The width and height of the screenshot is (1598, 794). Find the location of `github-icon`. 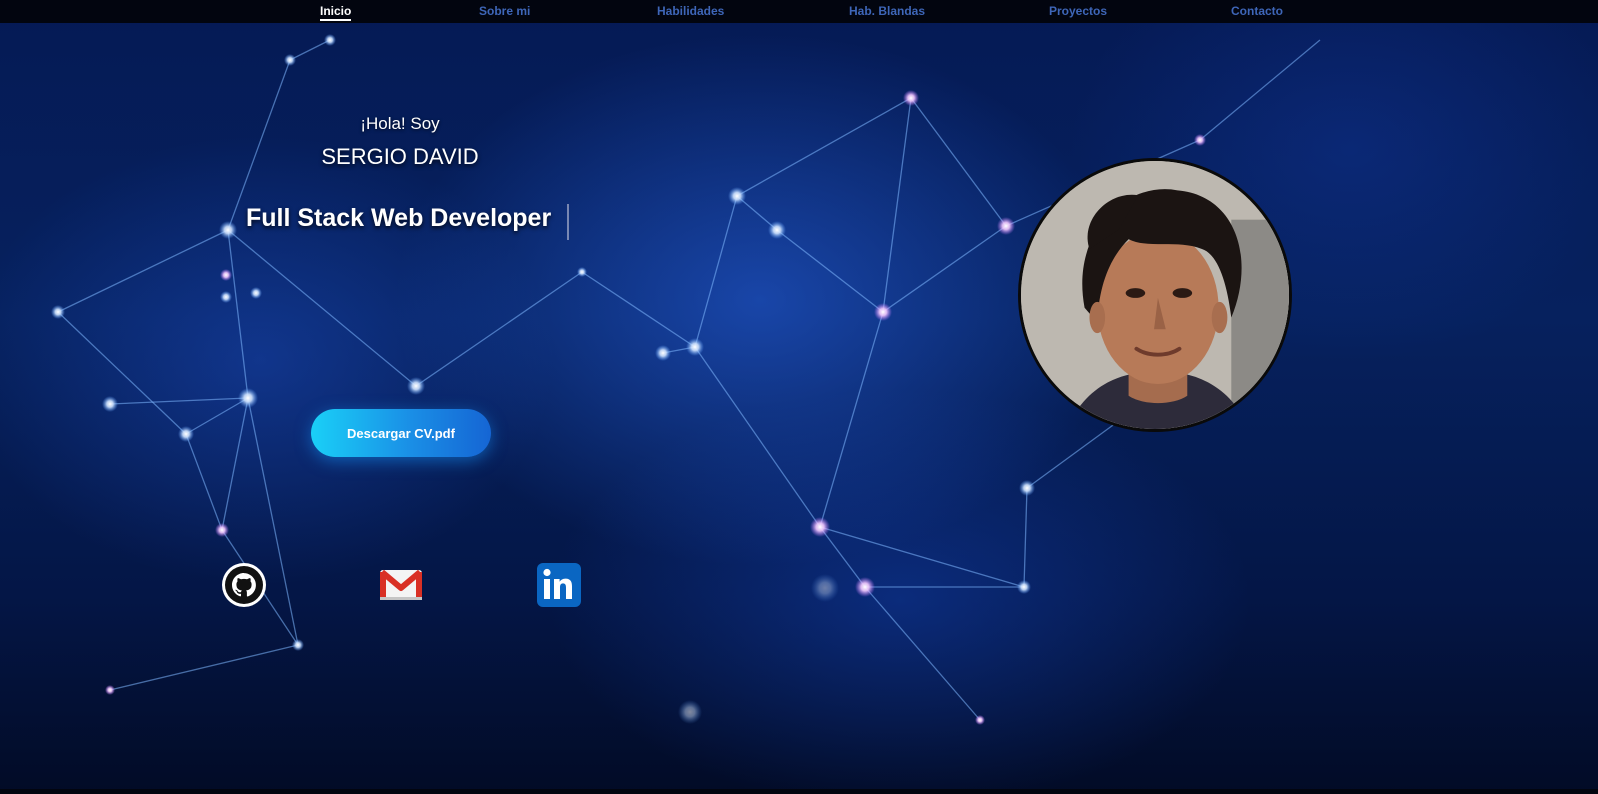

github-icon is located at coordinates (244, 585).